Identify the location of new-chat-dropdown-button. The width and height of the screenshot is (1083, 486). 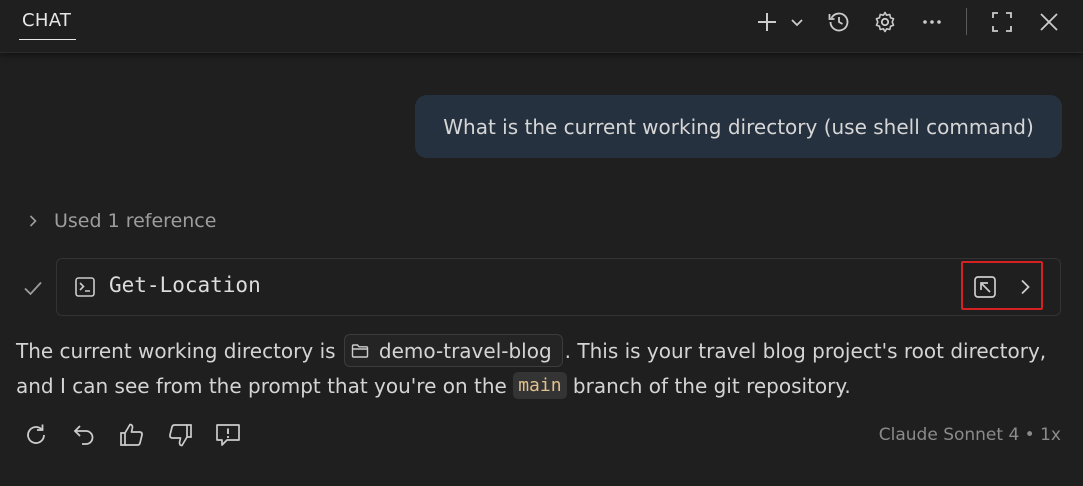
(797, 22).